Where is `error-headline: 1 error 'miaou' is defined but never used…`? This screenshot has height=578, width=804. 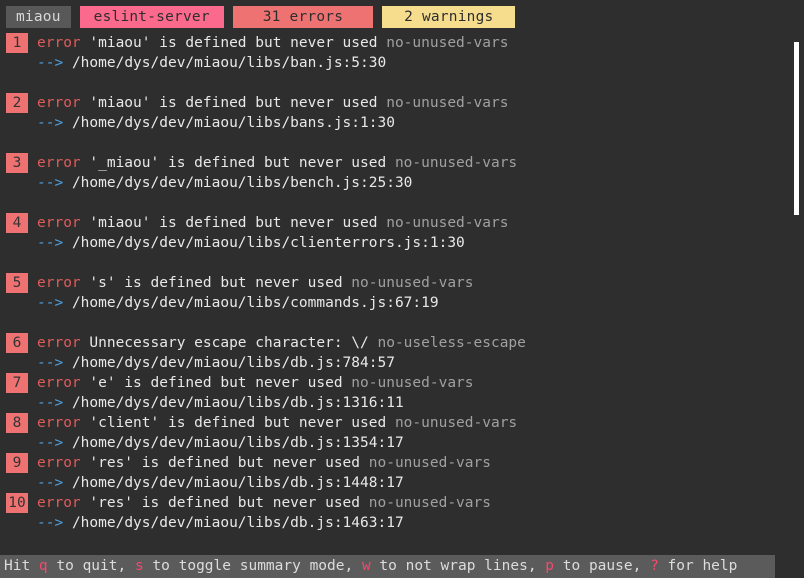 error-headline: 1 error 'miaou' is defined but never used… is located at coordinates (398, 43).